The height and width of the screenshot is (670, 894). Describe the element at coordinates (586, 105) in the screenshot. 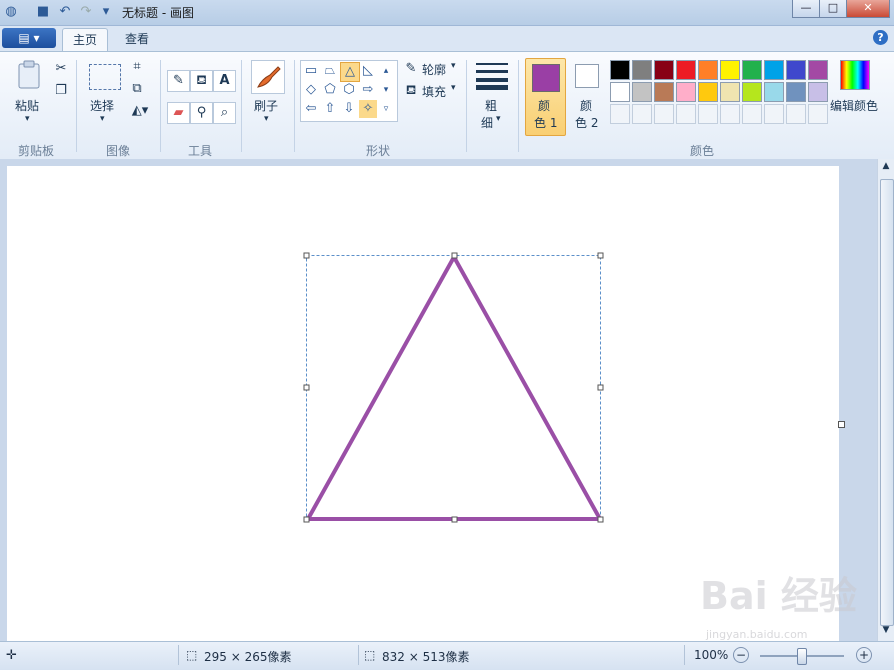

I see `color2-label-line1: 颜` at that location.